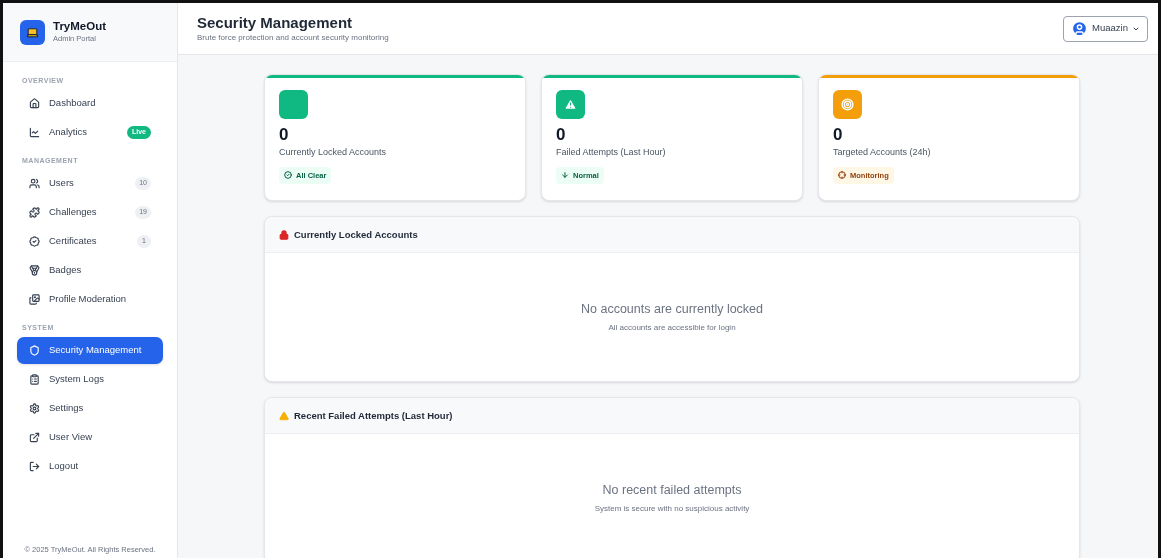 The height and width of the screenshot is (558, 1161). I want to click on page-subtitle: Brute force protection and account security monitoring, so click(293, 37).